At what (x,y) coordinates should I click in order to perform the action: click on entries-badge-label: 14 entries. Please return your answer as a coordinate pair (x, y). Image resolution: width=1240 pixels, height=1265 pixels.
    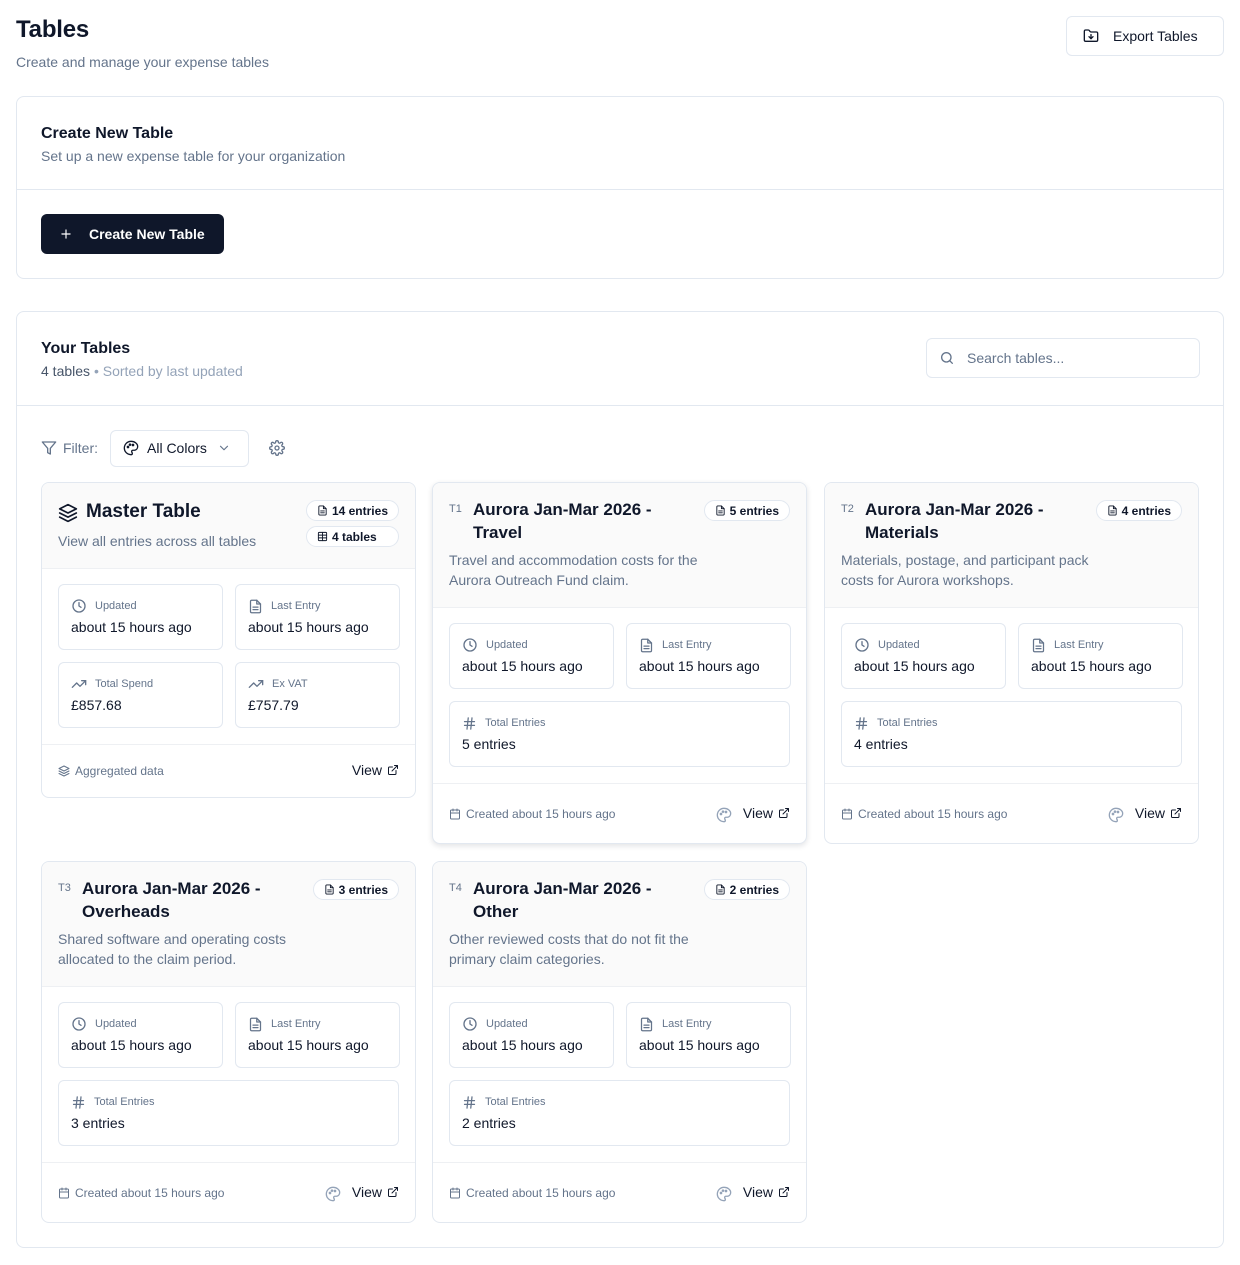
    Looking at the image, I should click on (359, 510).